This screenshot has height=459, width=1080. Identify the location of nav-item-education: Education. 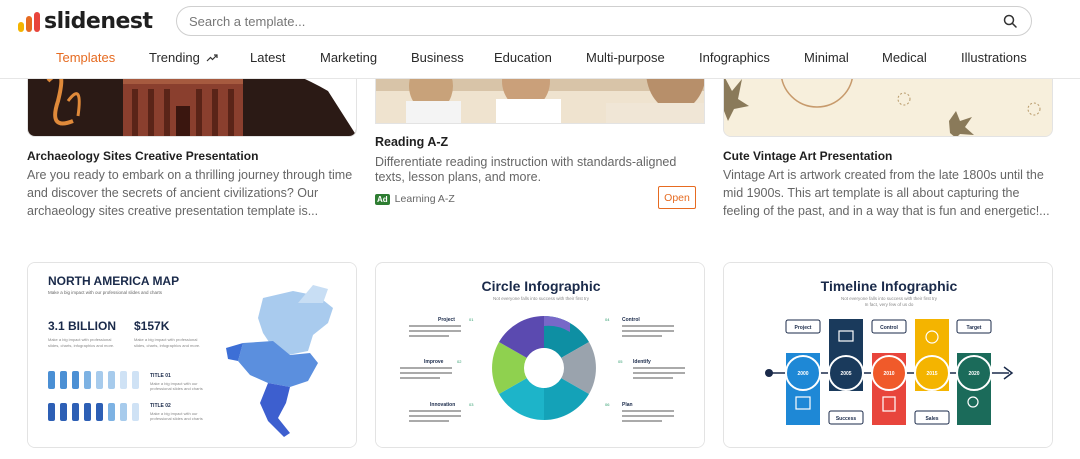
(523, 57).